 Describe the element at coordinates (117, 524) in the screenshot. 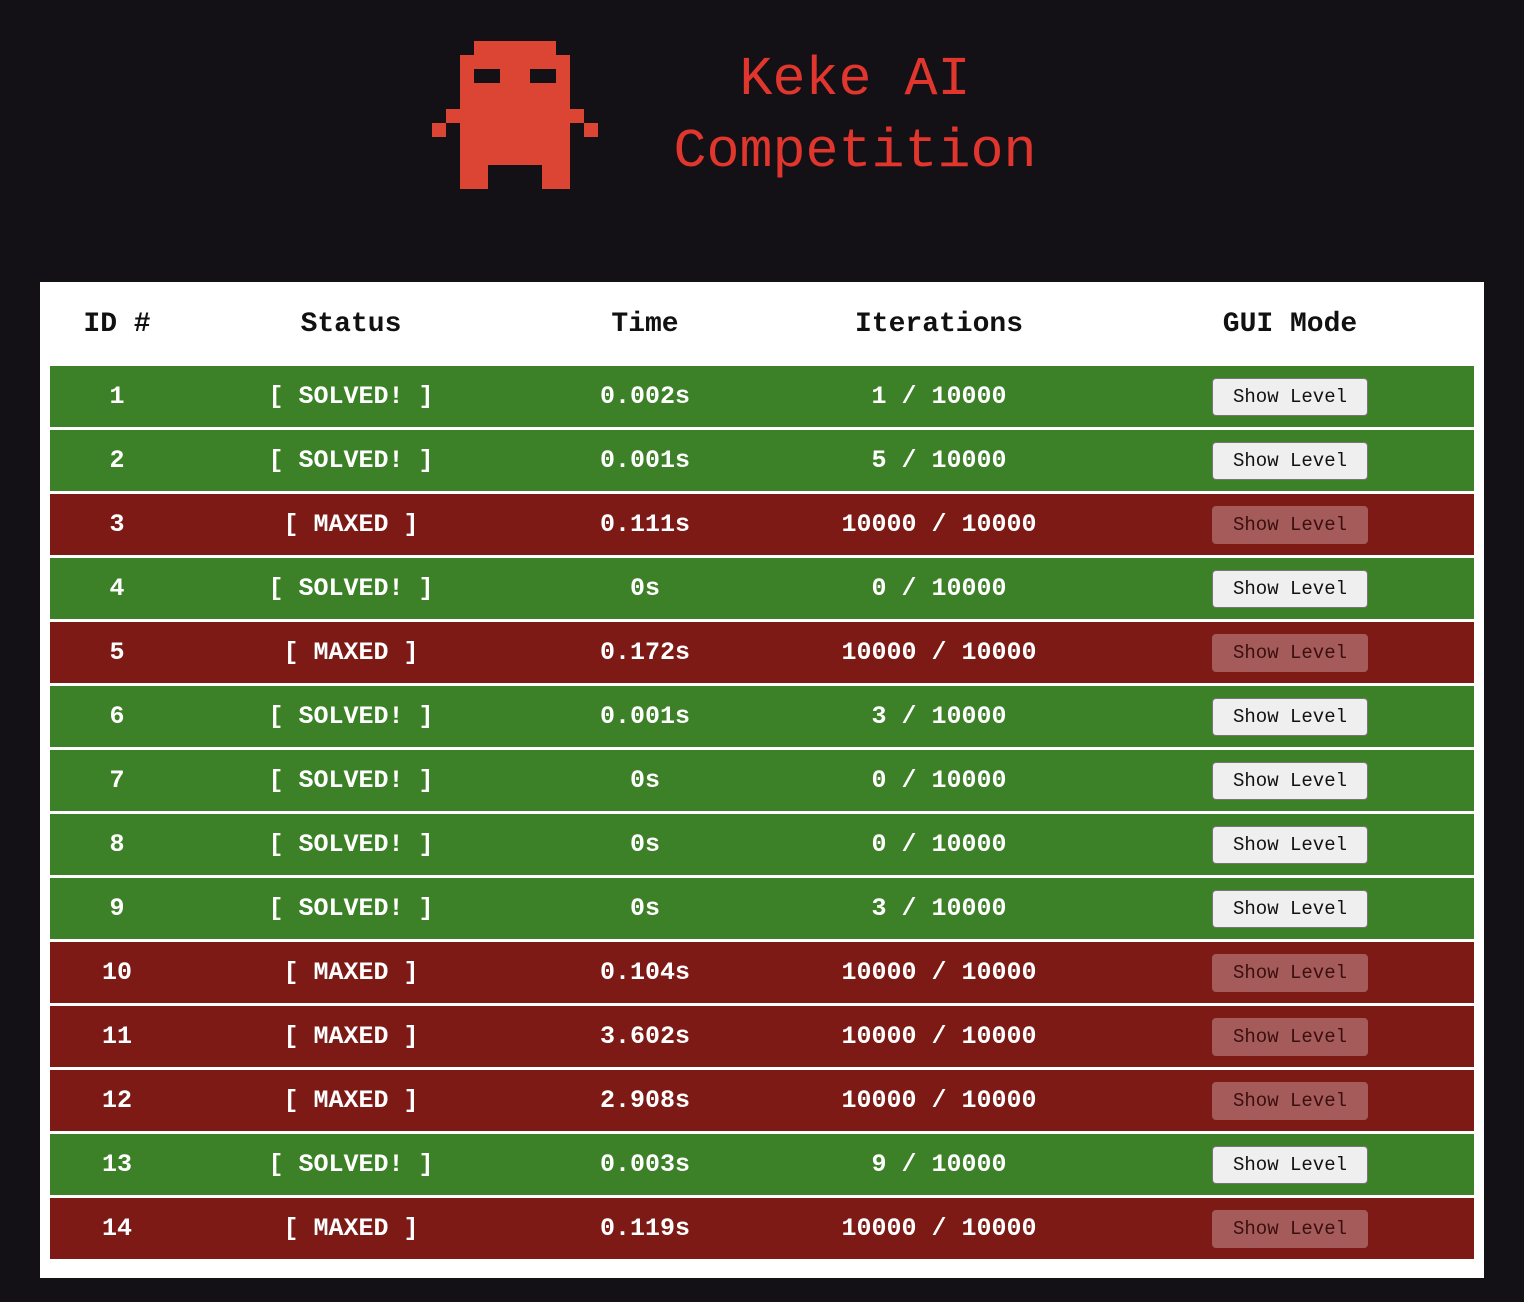

I see `cell-id: 3` at that location.